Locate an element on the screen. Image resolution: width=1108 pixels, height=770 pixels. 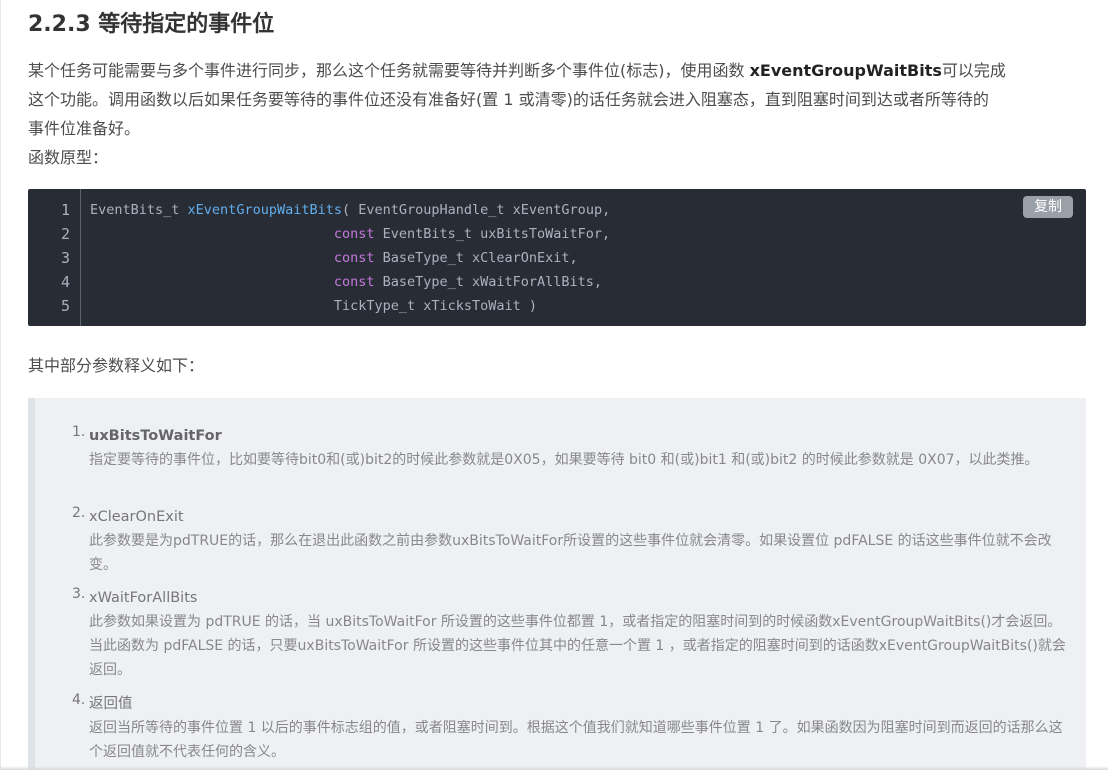
param-name: 返回值 is located at coordinates (111, 704).